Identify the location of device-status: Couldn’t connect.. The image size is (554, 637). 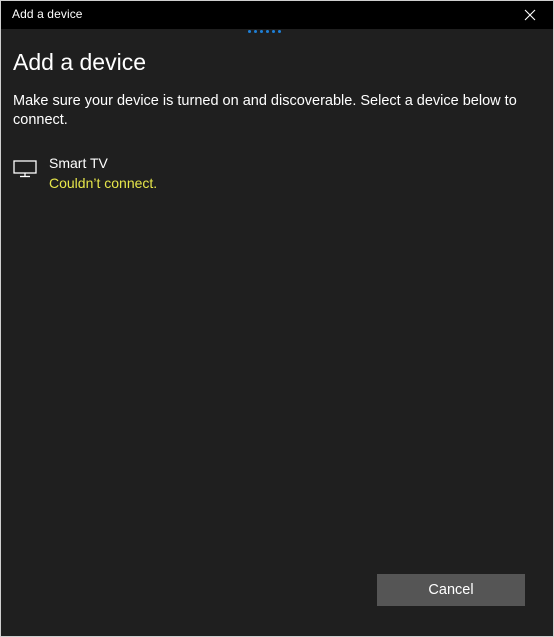
(103, 183).